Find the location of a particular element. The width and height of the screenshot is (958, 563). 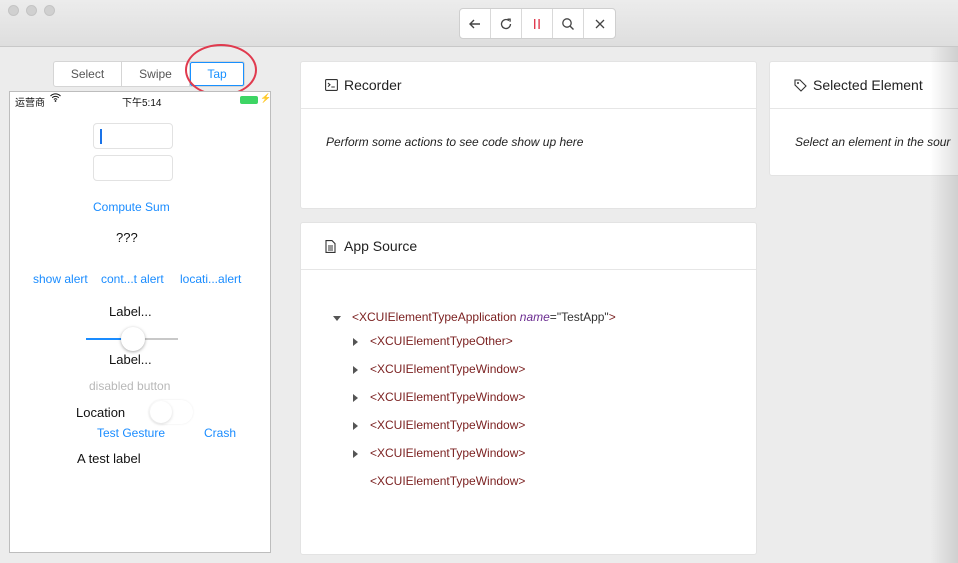

status-bar: 运营商 下午5:14 ⚡ is located at coordinates (141, 100).